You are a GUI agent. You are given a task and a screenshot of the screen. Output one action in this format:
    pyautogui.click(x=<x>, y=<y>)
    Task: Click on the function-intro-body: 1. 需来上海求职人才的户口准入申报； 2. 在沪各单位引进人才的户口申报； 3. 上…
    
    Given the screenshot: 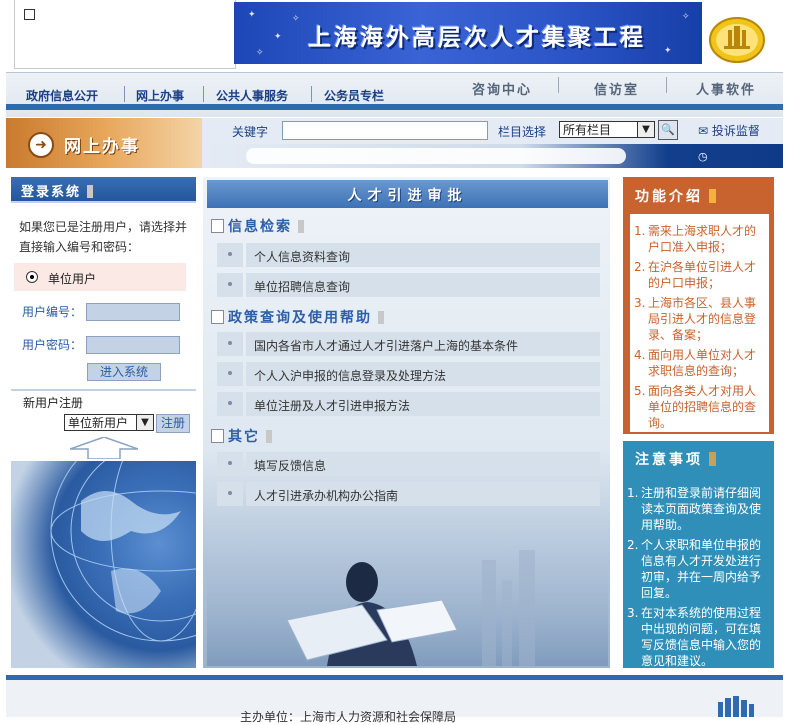 What is the action you would take?
    pyautogui.click(x=699, y=323)
    